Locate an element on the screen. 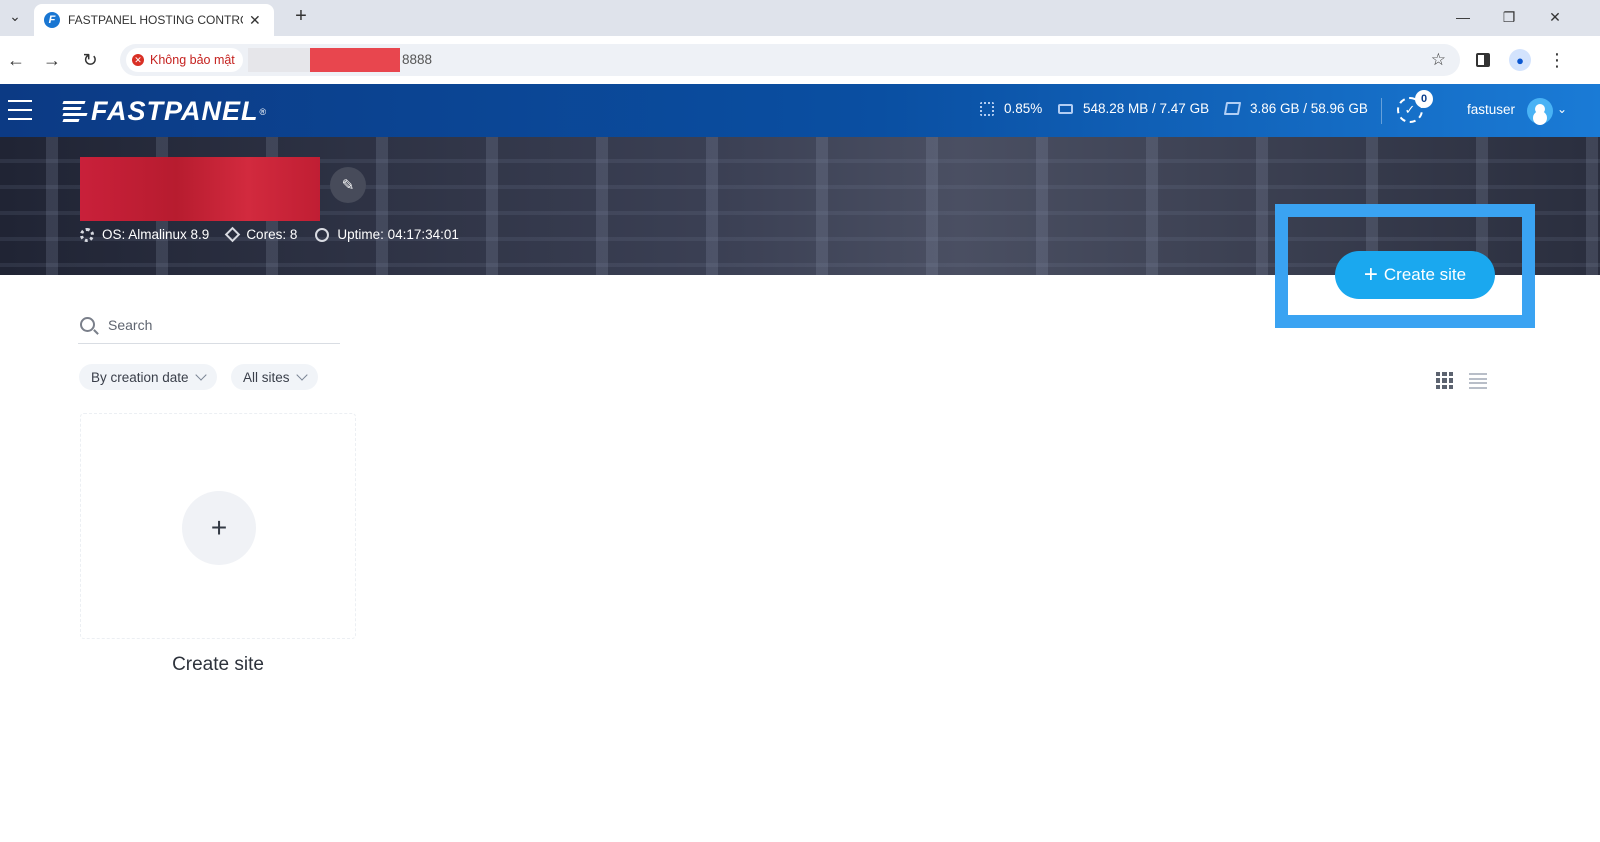 Image resolution: width=1600 pixels, height=842 pixels. disk-value: 3.86 GB / 58.96 GB is located at coordinates (1309, 108).